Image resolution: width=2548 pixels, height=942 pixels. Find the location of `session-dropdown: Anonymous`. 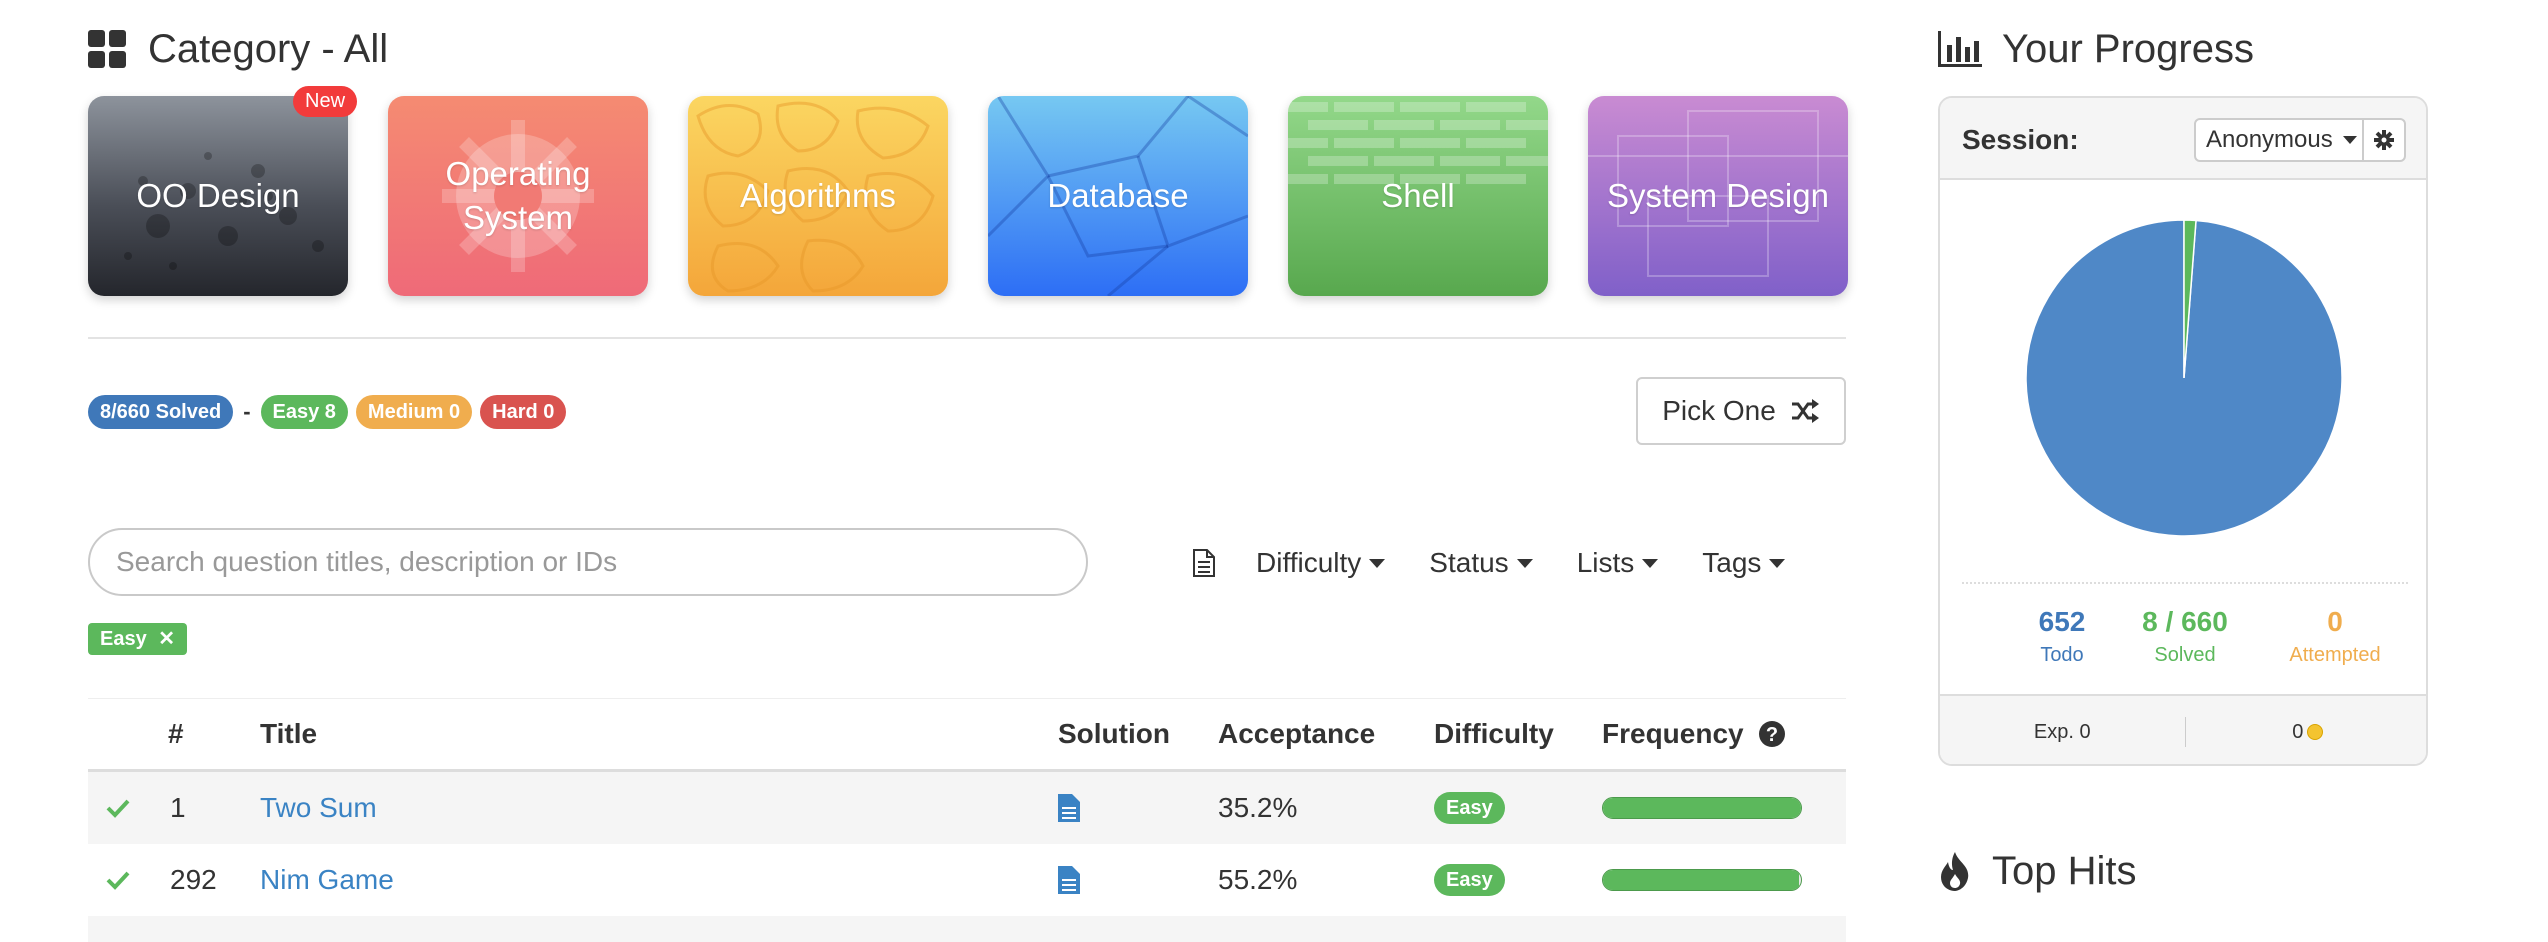

session-dropdown: Anonymous is located at coordinates (2279, 140).